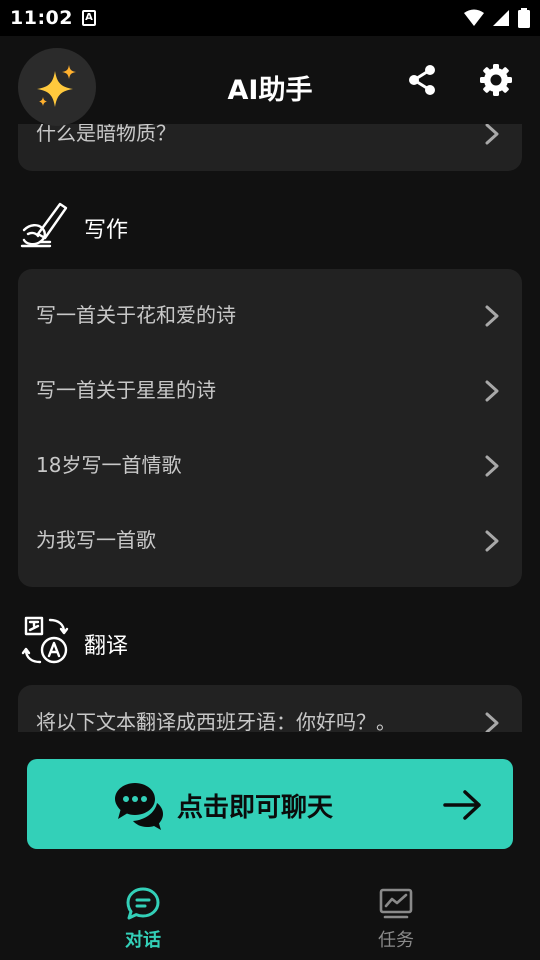 This screenshot has height=960, width=540. Describe the element at coordinates (41, 18) in the screenshot. I see `status-time: 11:02` at that location.